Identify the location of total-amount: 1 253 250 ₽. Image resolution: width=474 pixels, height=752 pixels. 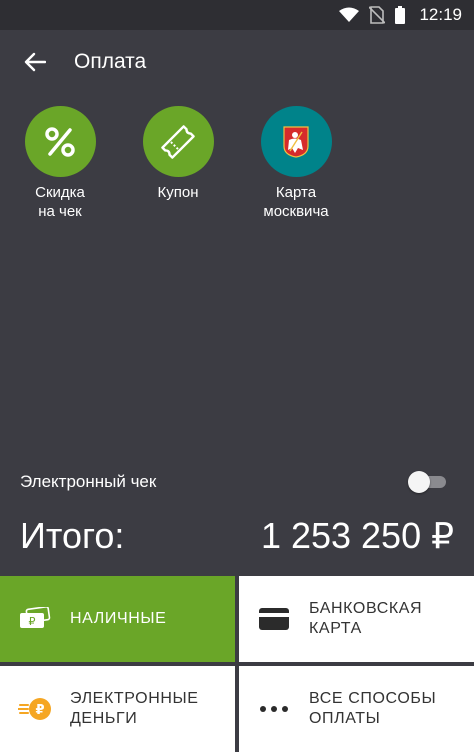
(357, 535).